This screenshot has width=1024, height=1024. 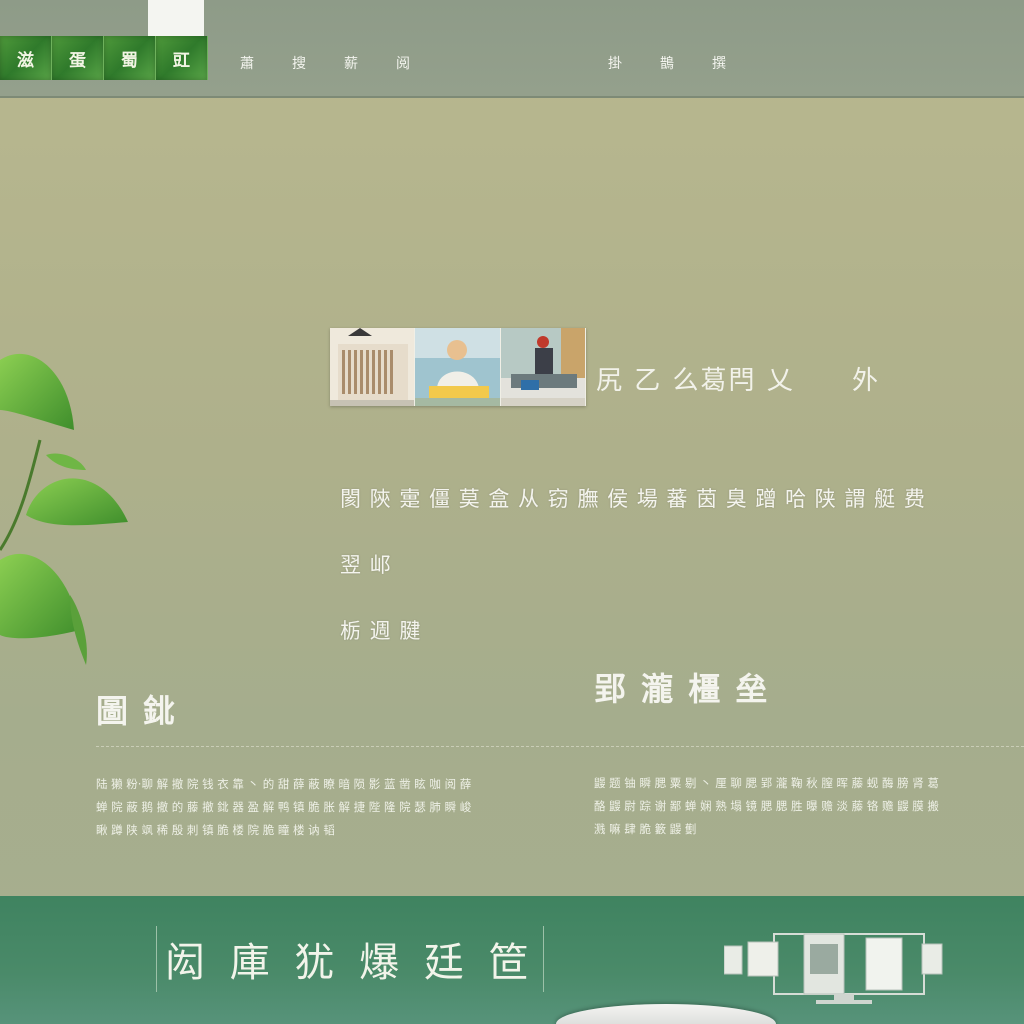 What do you see at coordinates (695, 381) in the screenshot?
I see `hero-title: 尻 乙 么葛閂 乂` at bounding box center [695, 381].